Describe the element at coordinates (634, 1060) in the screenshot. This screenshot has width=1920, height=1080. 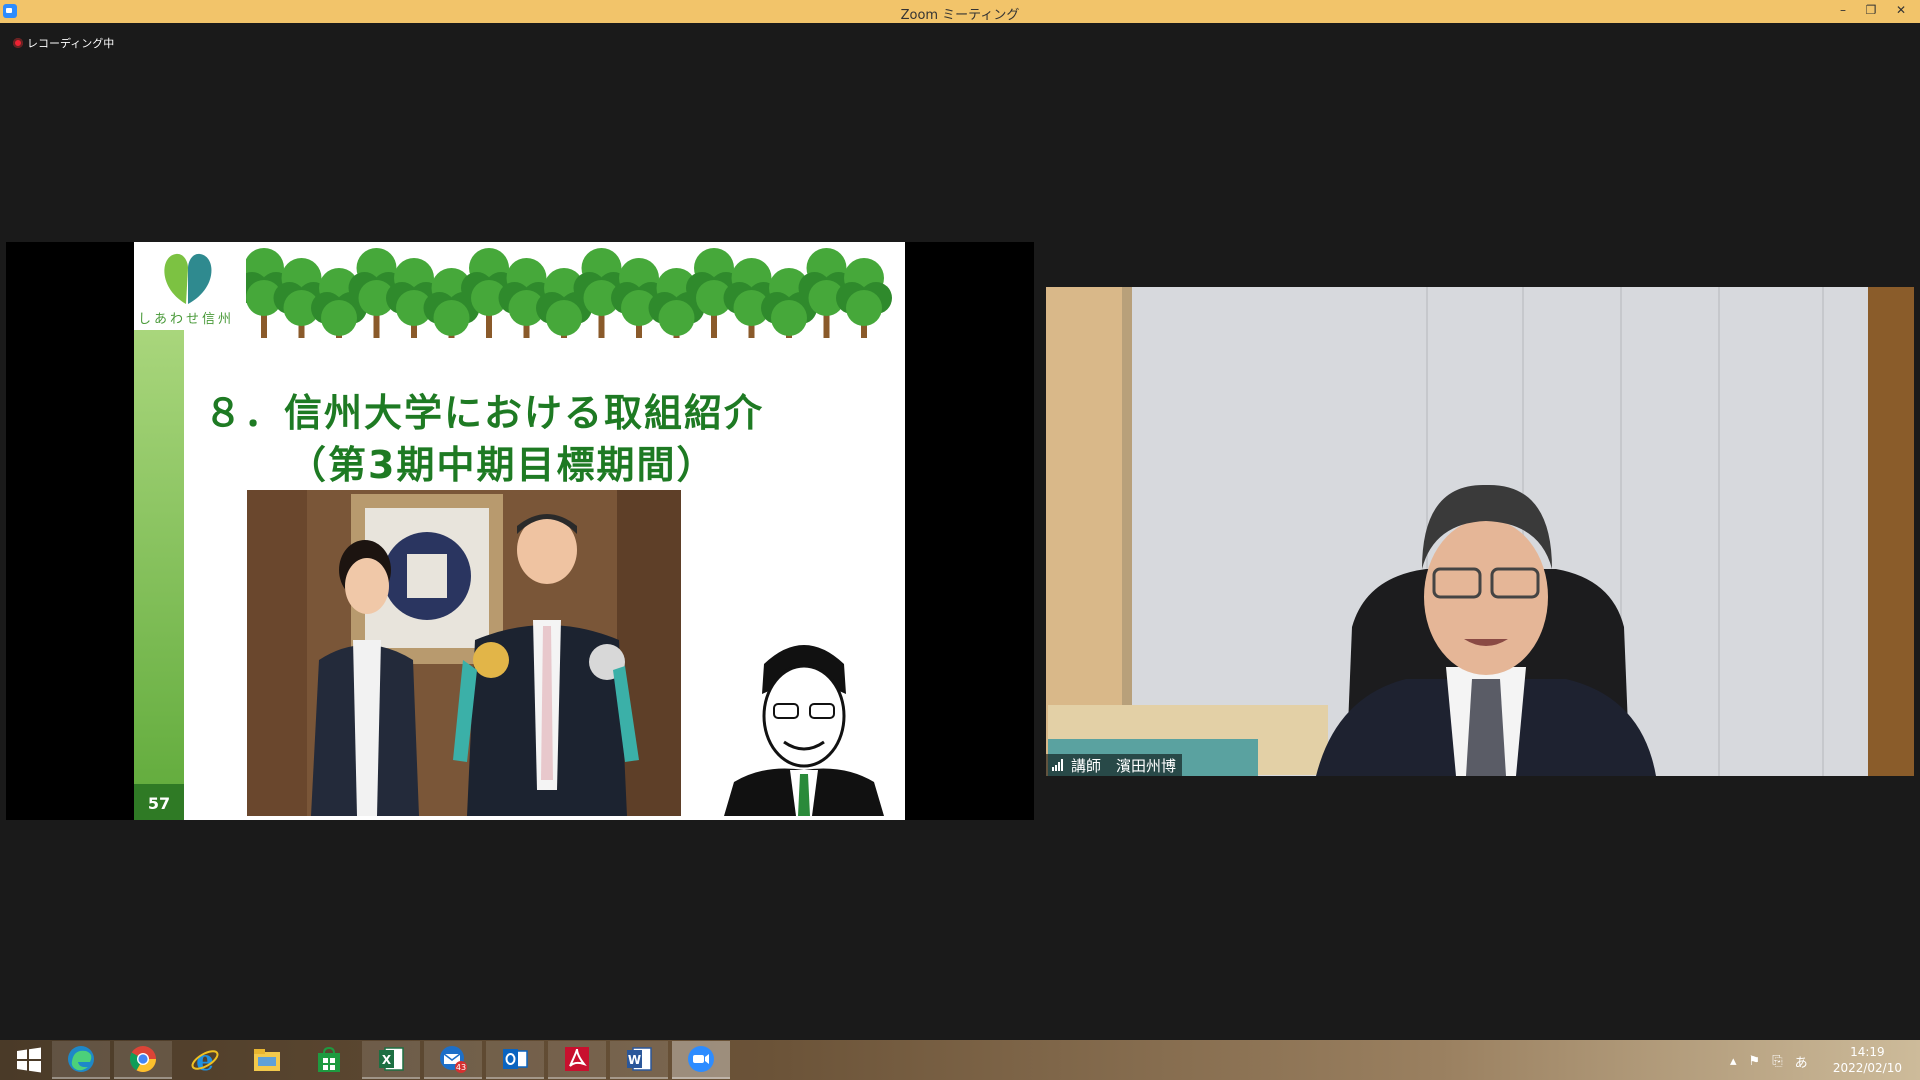
I see `svg-text: W` at that location.